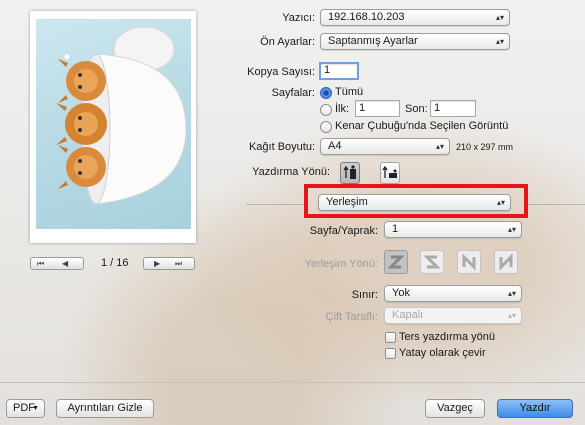 Image resolution: width=585 pixels, height=425 pixels. Describe the element at coordinates (555, 204) in the screenshot. I see `section-separator-right` at that location.